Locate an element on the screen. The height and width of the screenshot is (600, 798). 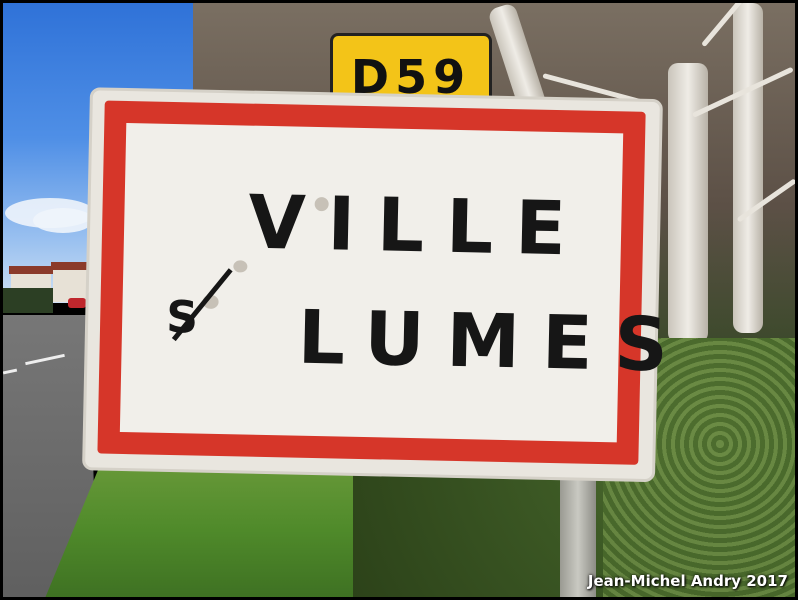
houses is located at coordinates (50, 288).